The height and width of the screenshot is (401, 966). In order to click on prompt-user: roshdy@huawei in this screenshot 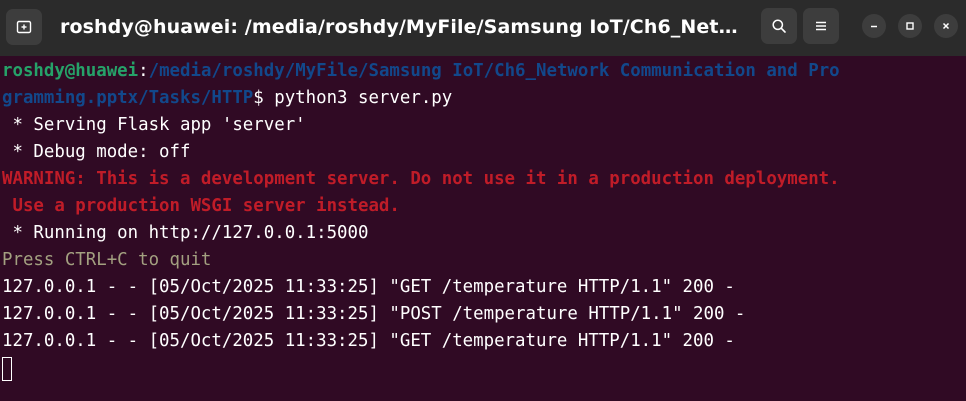, I will do `click(70, 71)`.